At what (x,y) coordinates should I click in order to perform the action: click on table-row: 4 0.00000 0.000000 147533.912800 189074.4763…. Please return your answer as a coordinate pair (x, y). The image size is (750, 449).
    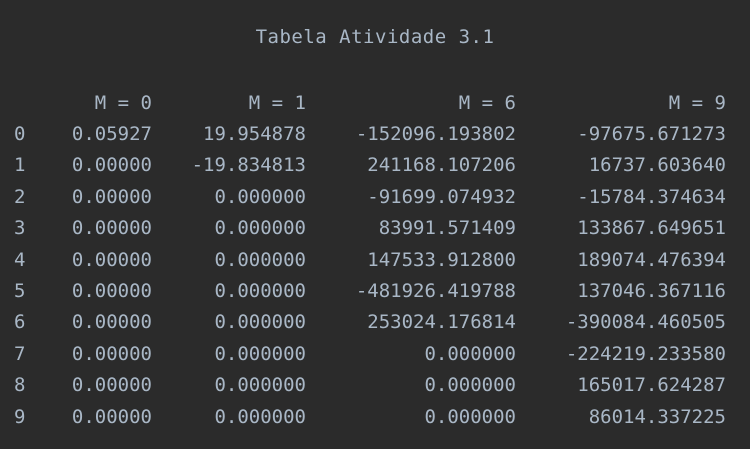
    Looking at the image, I should click on (370, 259).